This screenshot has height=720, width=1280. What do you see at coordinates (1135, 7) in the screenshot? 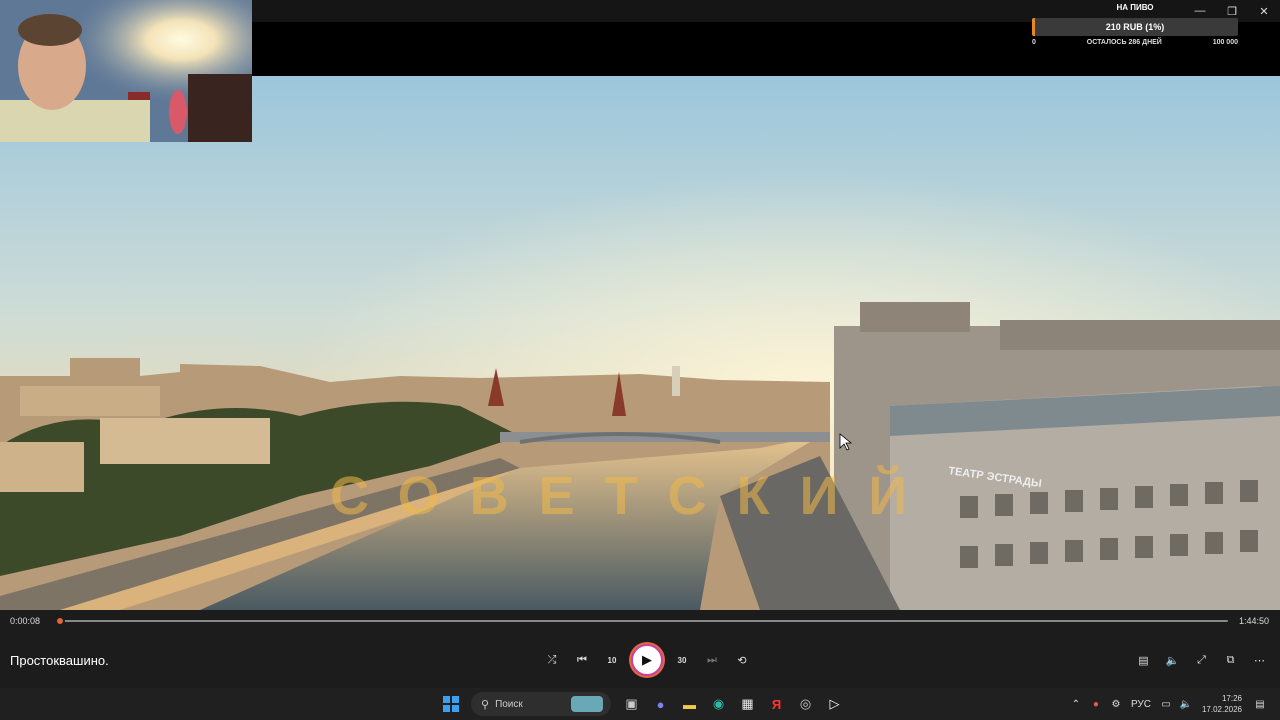
I see `donation-title: НА ПИВО` at bounding box center [1135, 7].